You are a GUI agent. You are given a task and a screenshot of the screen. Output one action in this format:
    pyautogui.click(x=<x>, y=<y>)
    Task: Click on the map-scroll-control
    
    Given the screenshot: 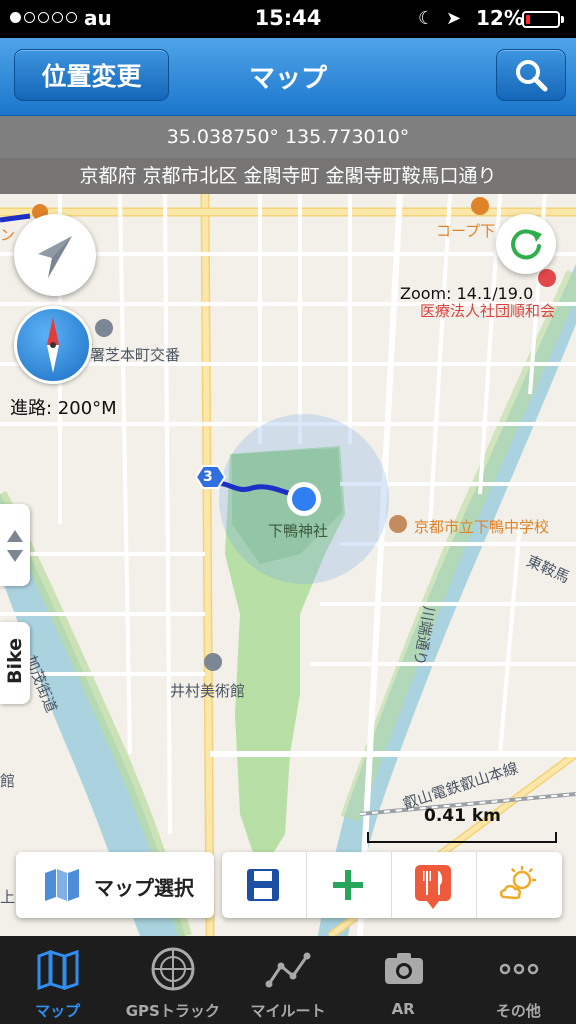 What is the action you would take?
    pyautogui.click(x=15, y=545)
    